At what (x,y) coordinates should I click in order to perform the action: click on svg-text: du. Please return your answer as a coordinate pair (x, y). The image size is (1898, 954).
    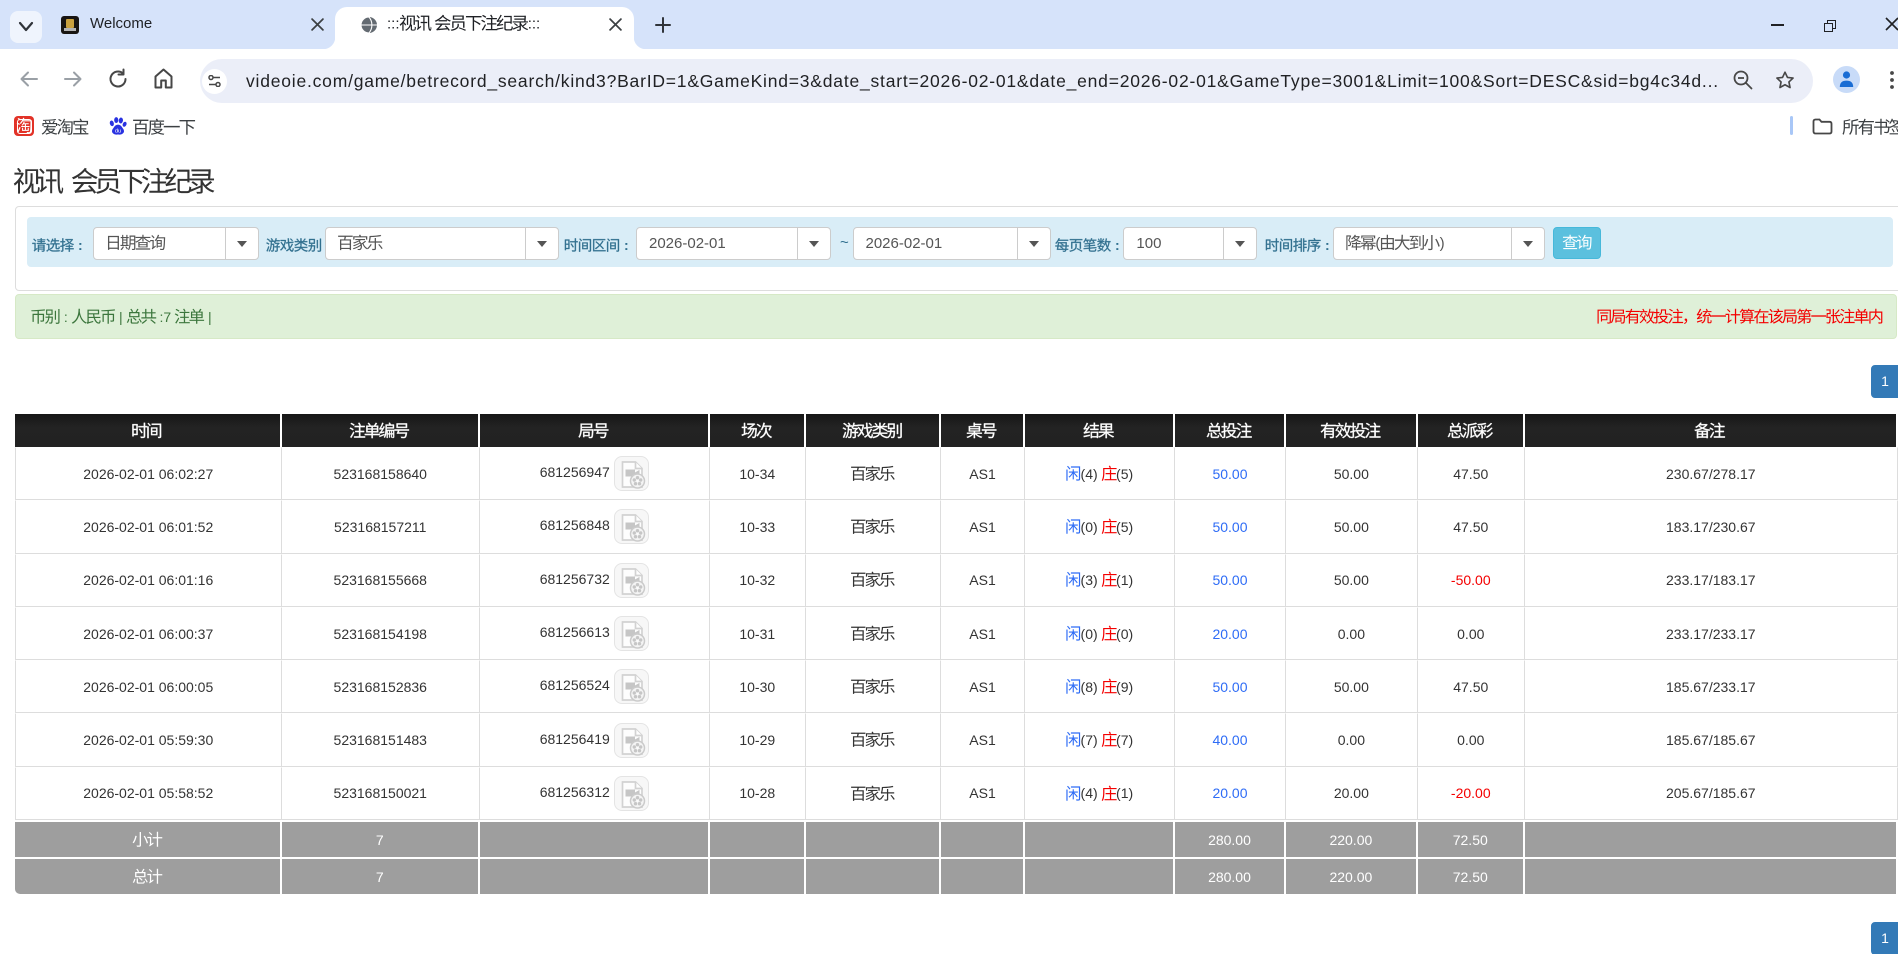
    Looking at the image, I should click on (118, 131).